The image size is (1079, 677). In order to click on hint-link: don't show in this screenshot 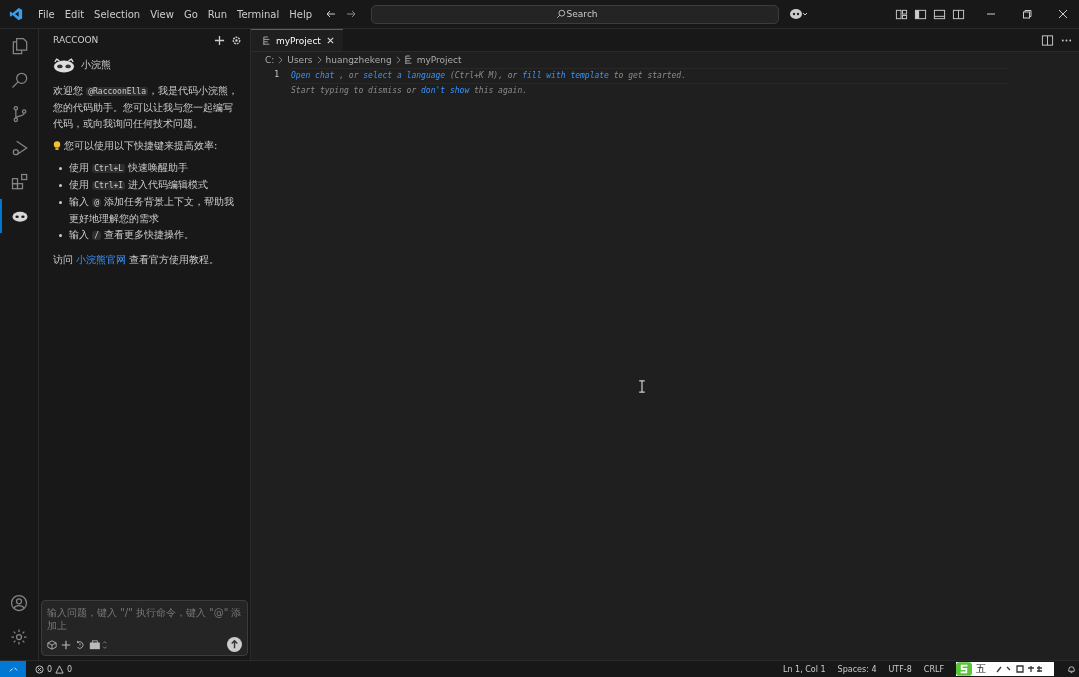, I will do `click(445, 90)`.